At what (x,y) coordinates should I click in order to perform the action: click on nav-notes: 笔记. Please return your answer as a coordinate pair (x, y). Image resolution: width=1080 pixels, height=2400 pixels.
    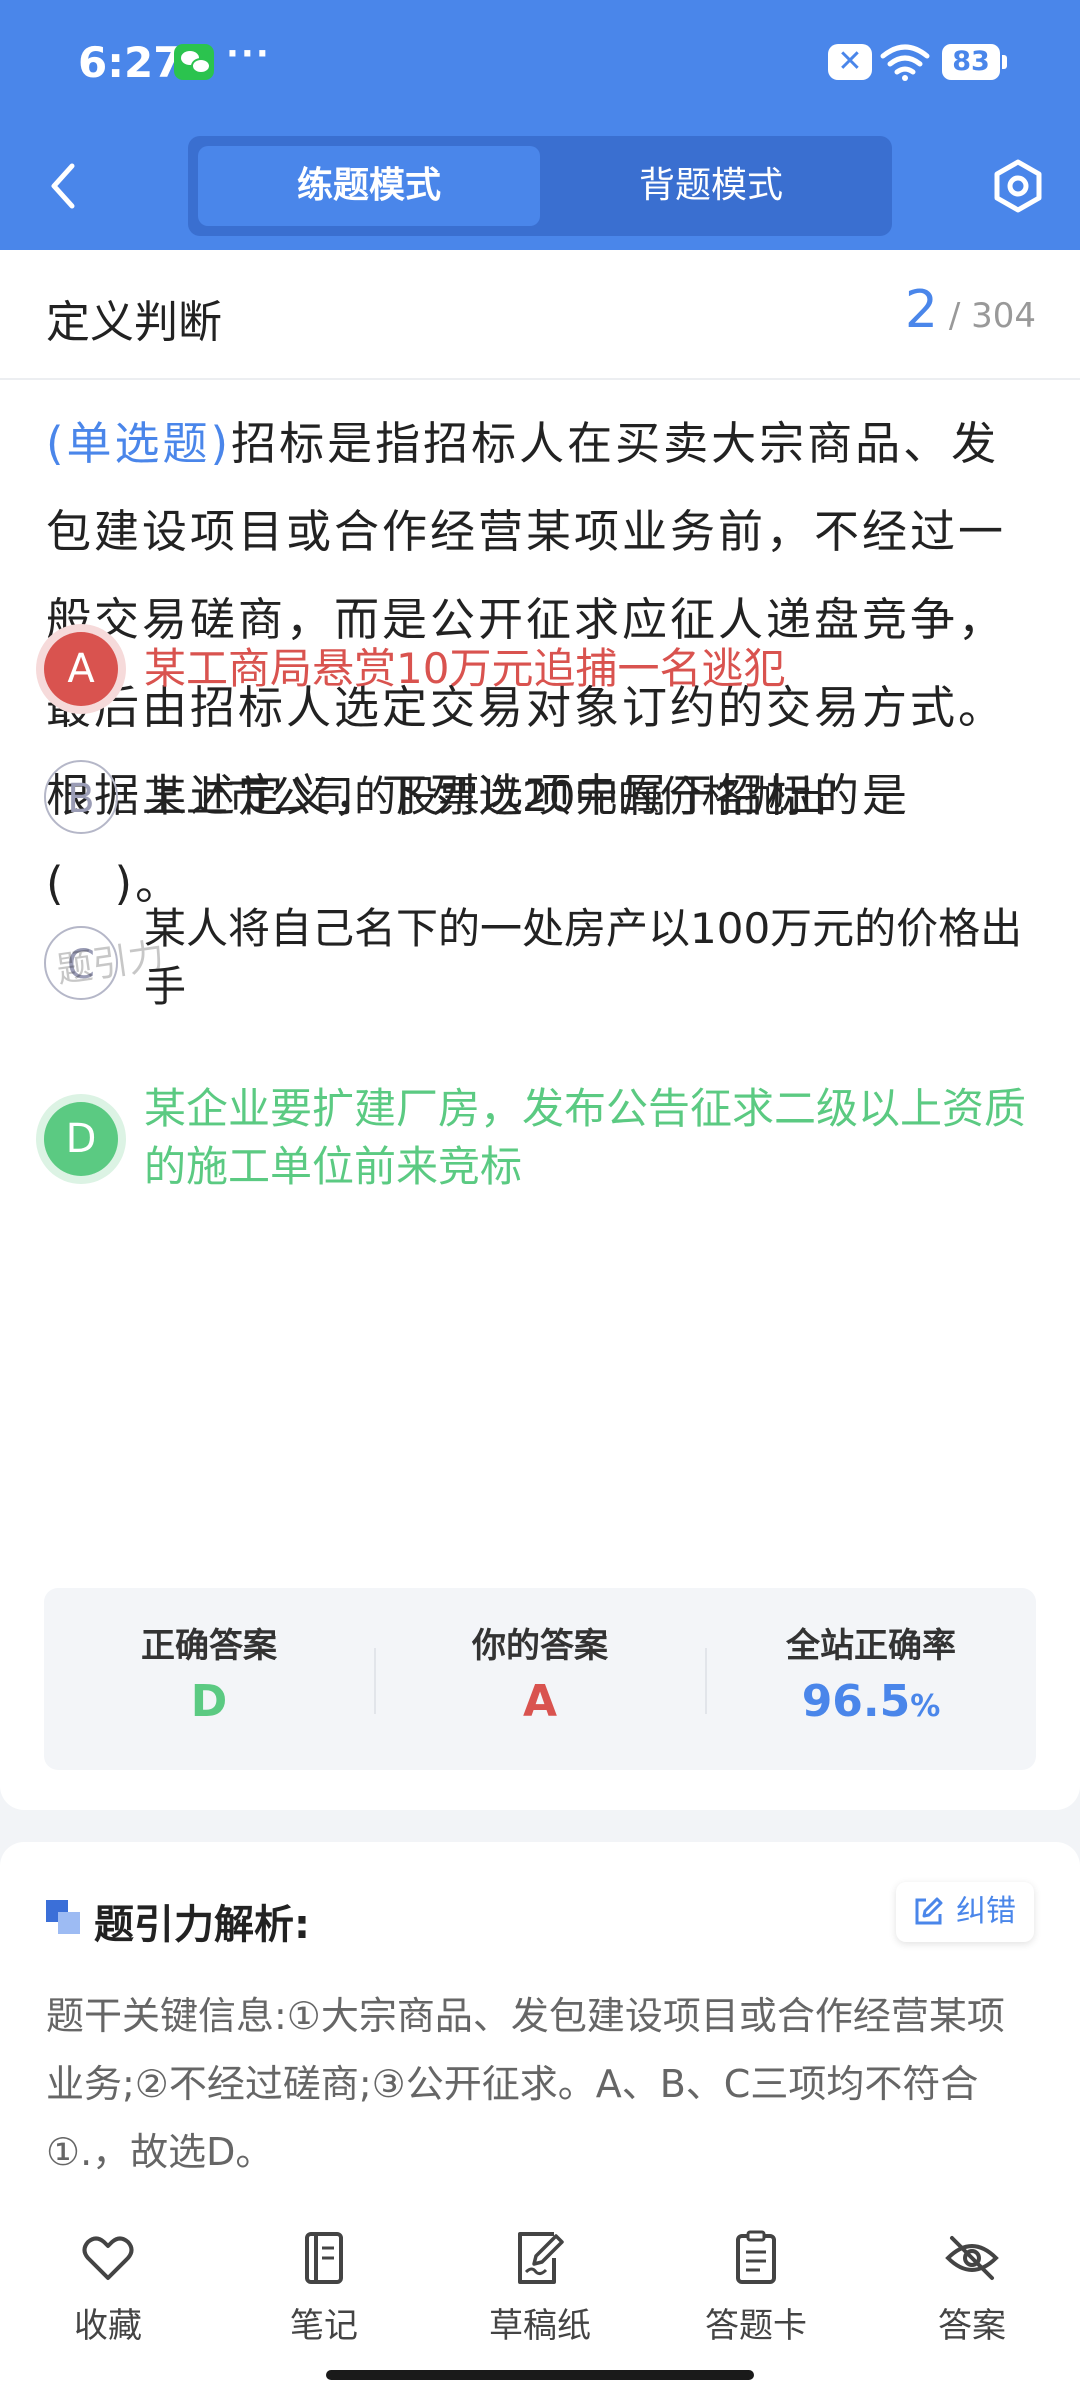
    Looking at the image, I should click on (324, 2287).